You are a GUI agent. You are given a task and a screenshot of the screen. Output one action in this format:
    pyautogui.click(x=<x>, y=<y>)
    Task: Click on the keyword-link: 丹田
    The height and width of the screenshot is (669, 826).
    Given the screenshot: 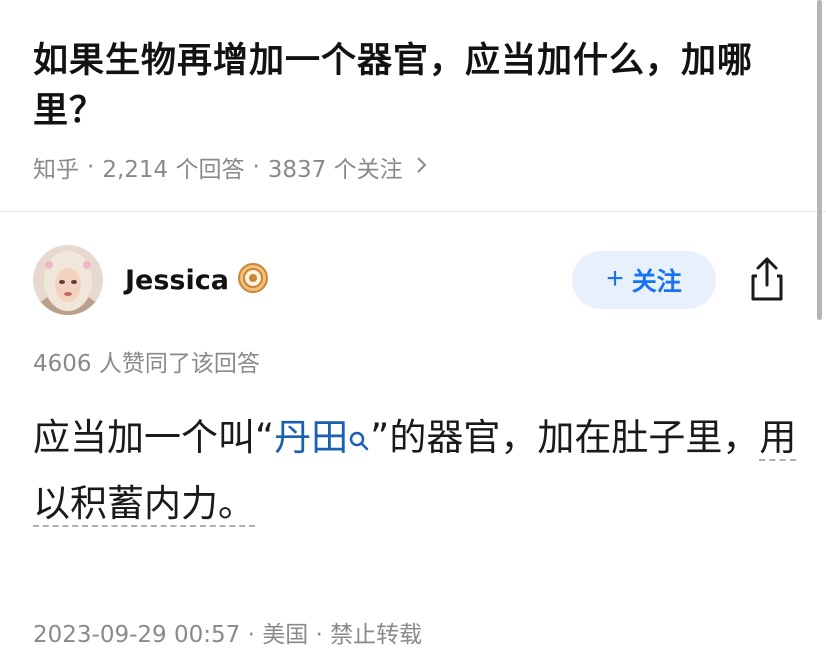 What is the action you would take?
    pyautogui.click(x=311, y=437)
    